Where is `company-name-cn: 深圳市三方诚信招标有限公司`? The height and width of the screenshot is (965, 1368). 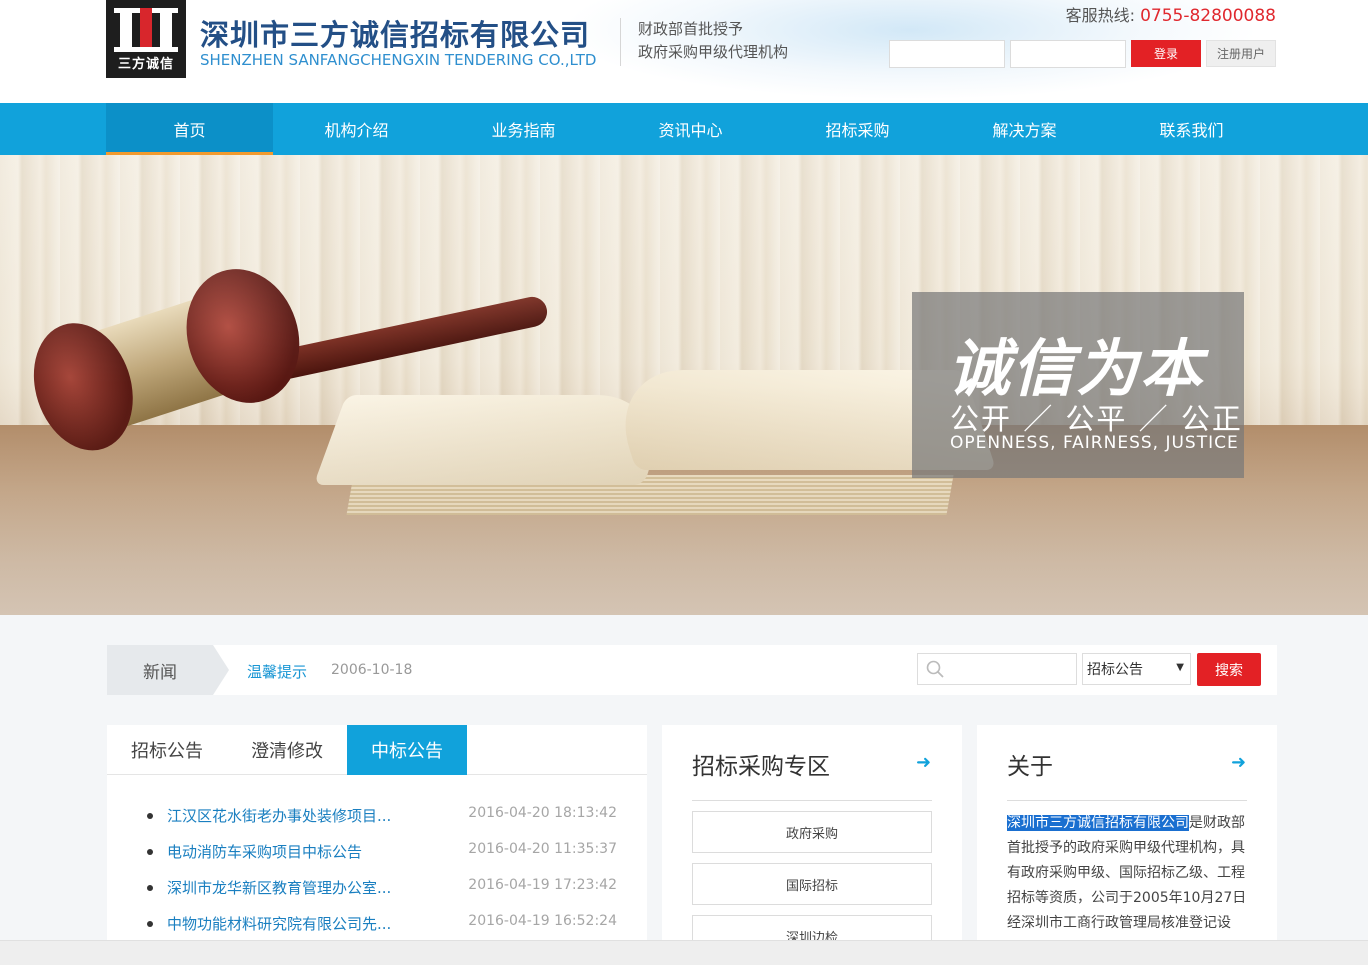
company-name-cn: 深圳市三方诚信招标有限公司 is located at coordinates (395, 35).